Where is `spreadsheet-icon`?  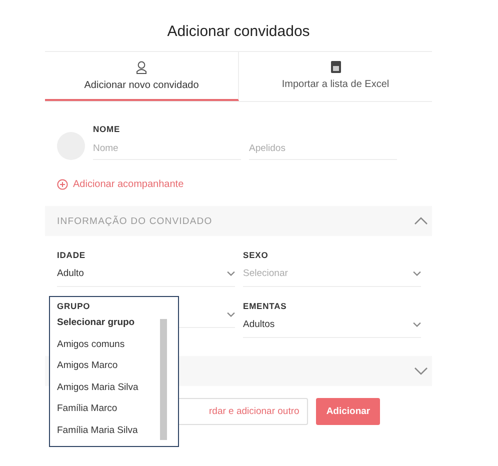
spreadsheet-icon is located at coordinates (335, 67).